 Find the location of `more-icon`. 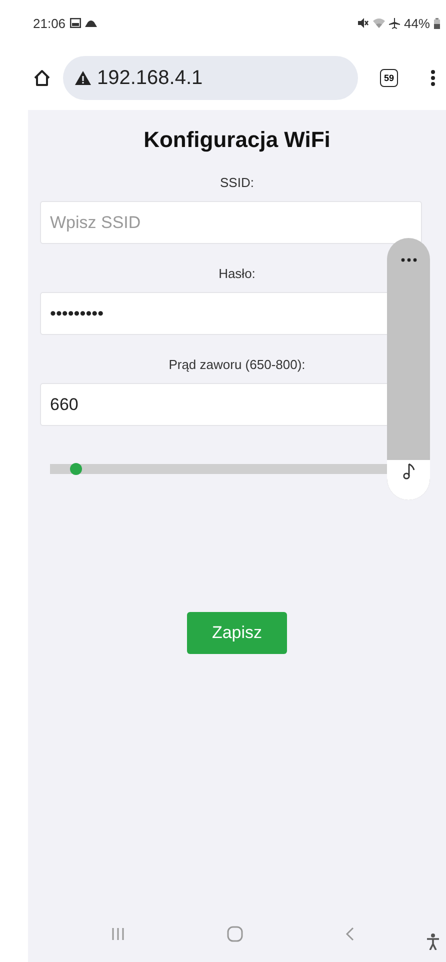

more-icon is located at coordinates (433, 78).